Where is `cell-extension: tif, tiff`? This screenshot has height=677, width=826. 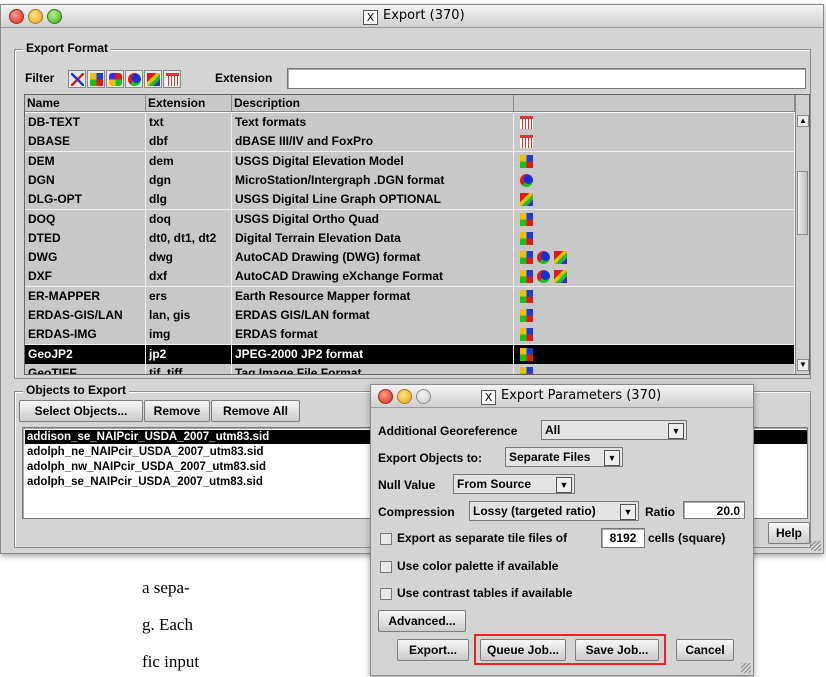
cell-extension: tif, tiff is located at coordinates (189, 368).